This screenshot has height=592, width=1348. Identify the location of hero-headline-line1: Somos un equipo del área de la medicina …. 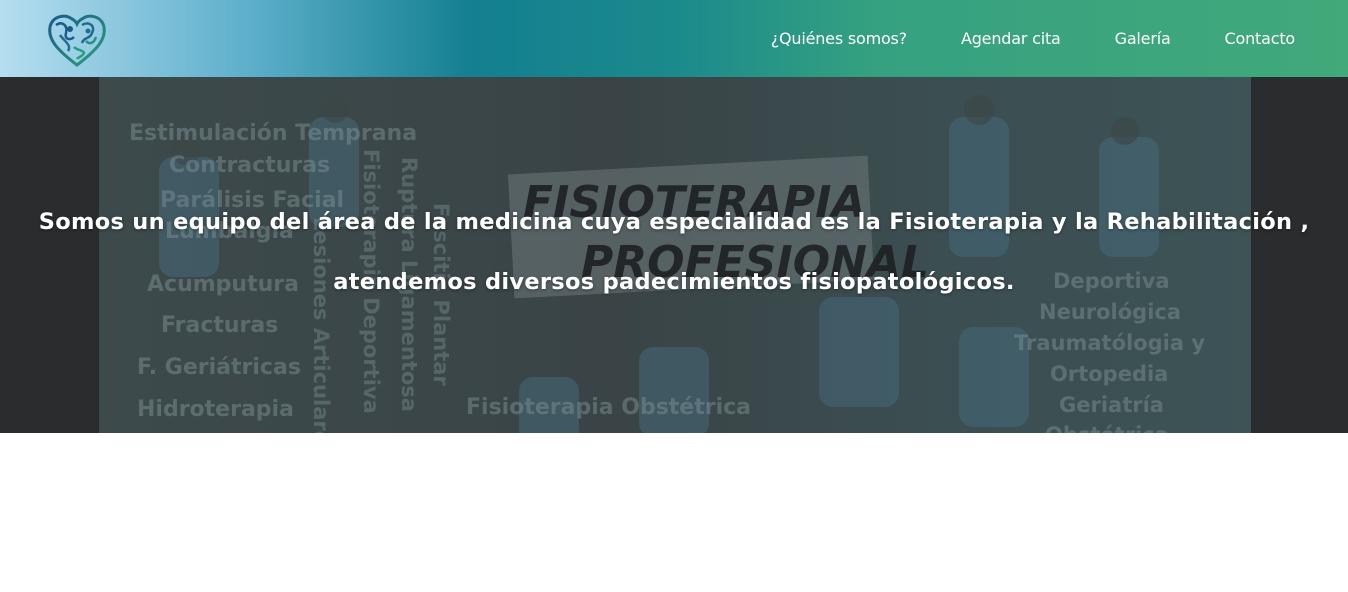
(674, 222).